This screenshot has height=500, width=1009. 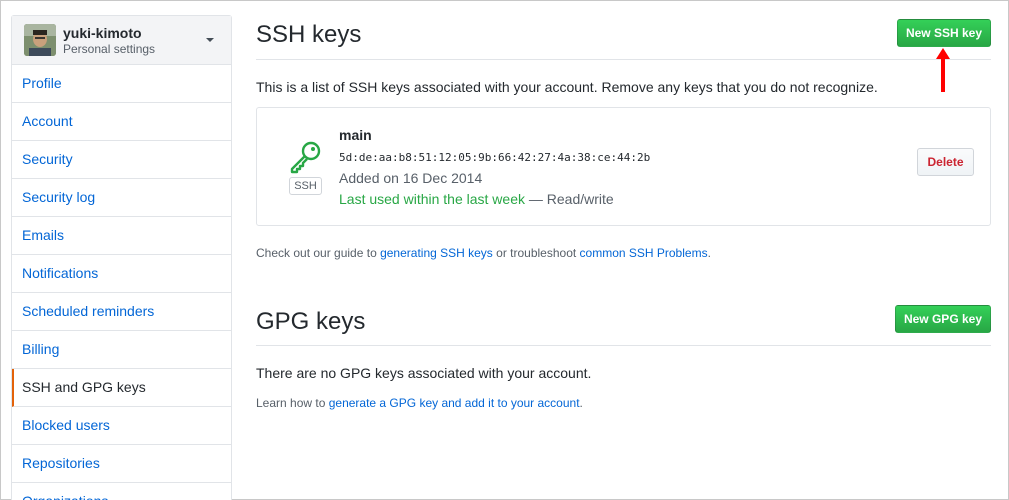 I want to click on red-arrow-annotation, so click(x=943, y=71).